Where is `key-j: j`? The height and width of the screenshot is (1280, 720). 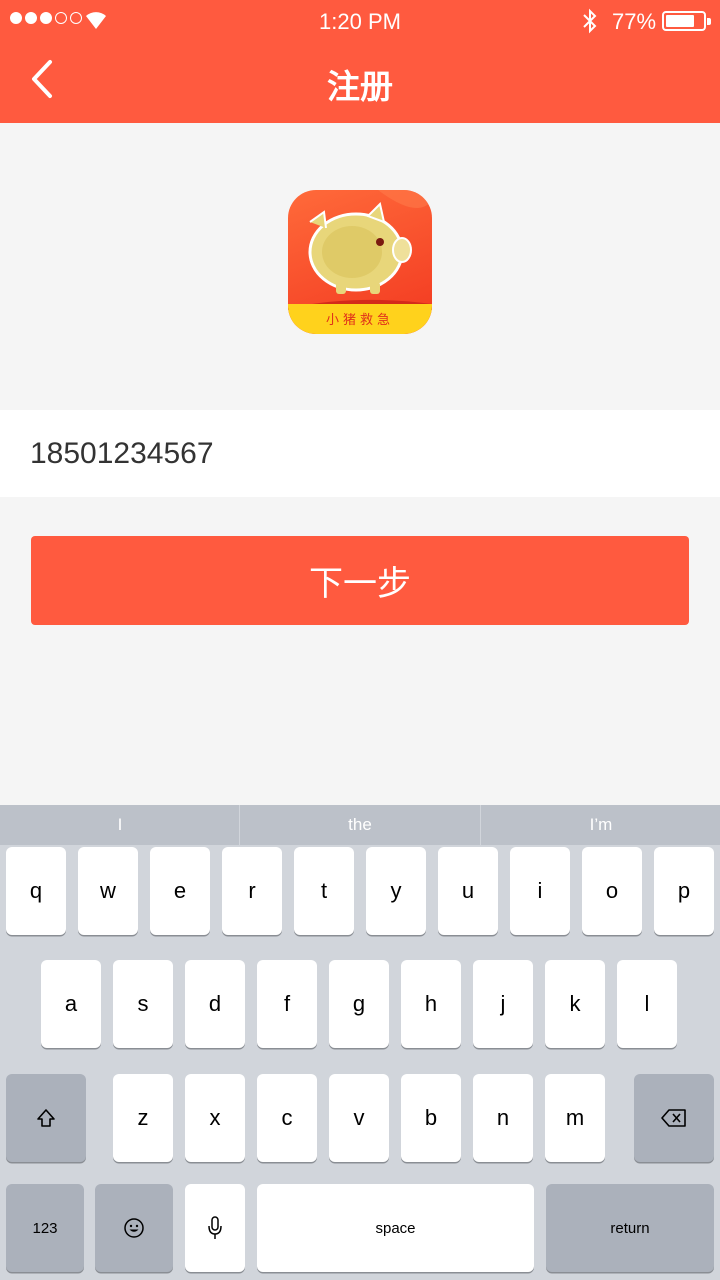
key-j: j is located at coordinates (503, 1004).